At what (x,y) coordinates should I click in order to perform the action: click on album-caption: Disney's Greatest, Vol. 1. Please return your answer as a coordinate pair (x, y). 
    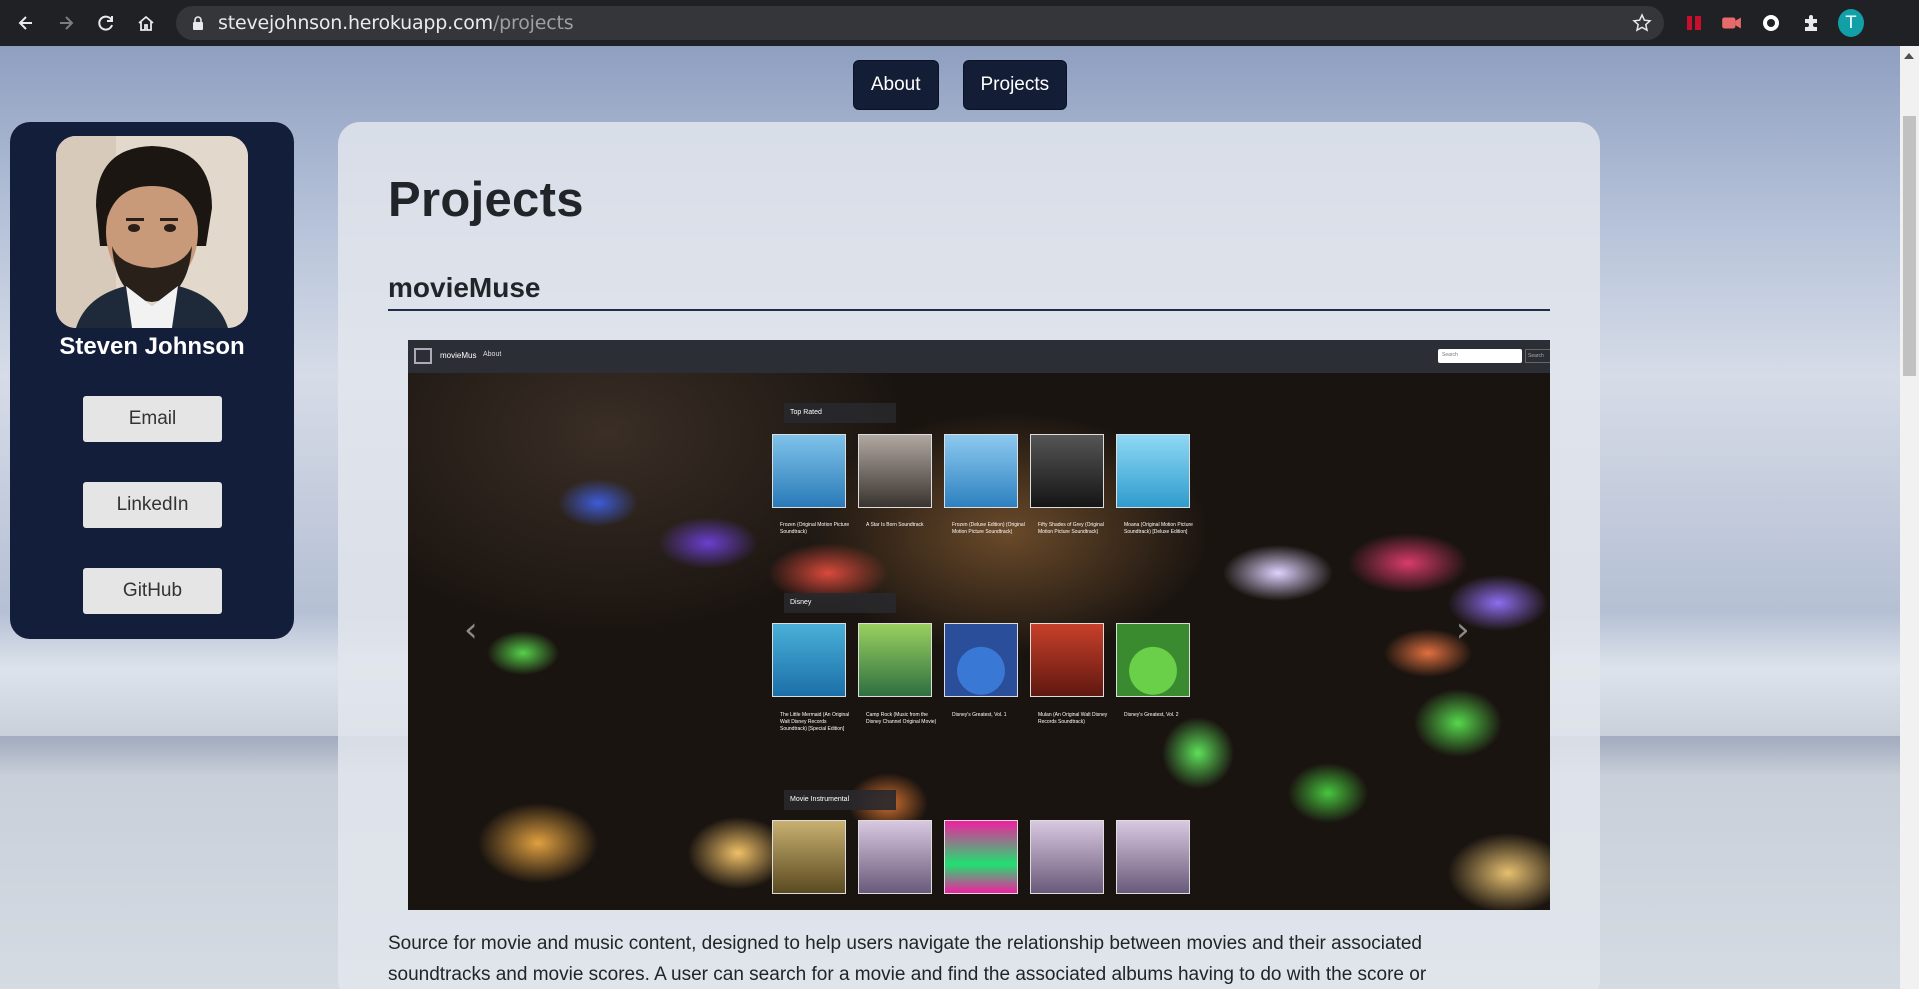
    Looking at the image, I should click on (979, 715).